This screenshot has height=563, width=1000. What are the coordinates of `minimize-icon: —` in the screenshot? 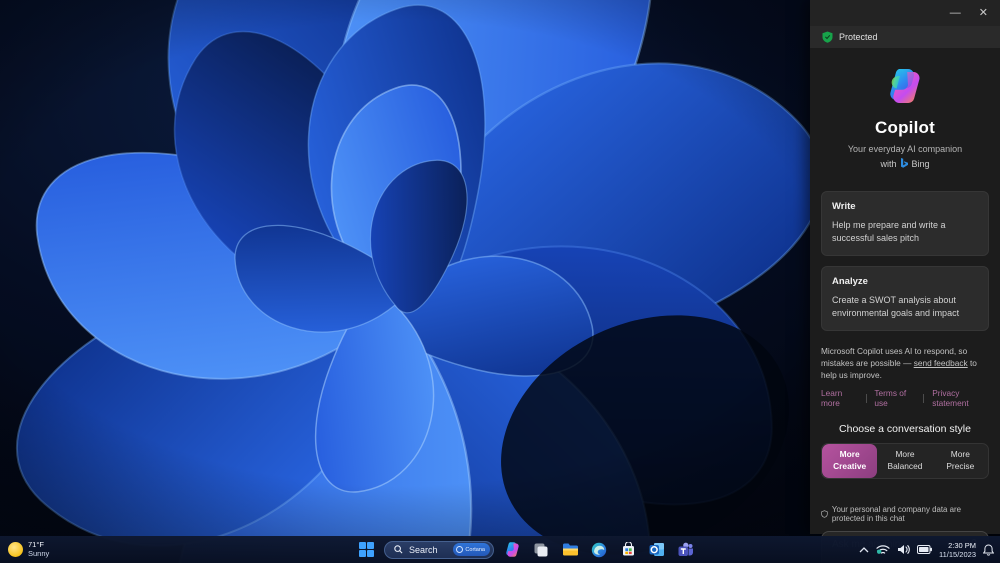 It's located at (955, 13).